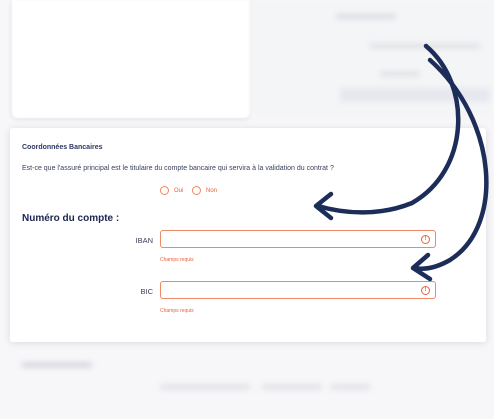 Image resolution: width=494 pixels, height=419 pixels. I want to click on bic-error-message: Champs requis, so click(177, 311).